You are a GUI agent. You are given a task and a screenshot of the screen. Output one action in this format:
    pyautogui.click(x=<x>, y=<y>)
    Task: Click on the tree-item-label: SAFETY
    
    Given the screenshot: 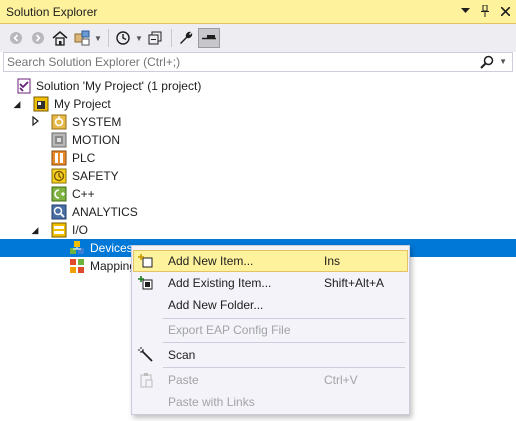 What is the action you would take?
    pyautogui.click(x=95, y=176)
    